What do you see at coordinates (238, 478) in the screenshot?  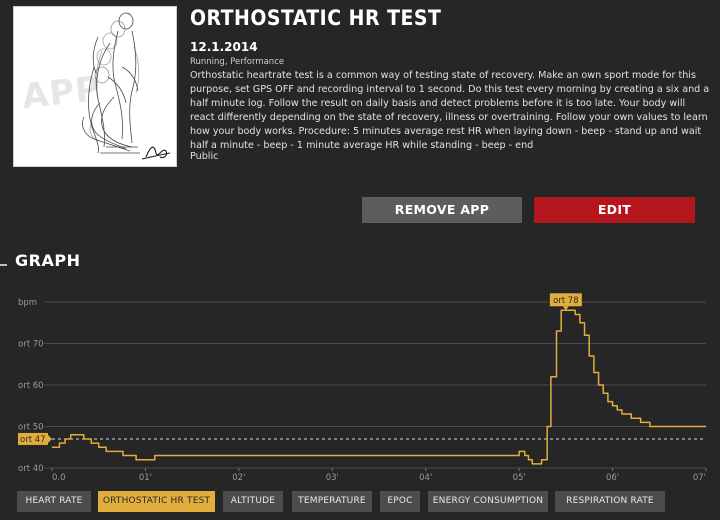 I see `x-tick-label: 02'` at bounding box center [238, 478].